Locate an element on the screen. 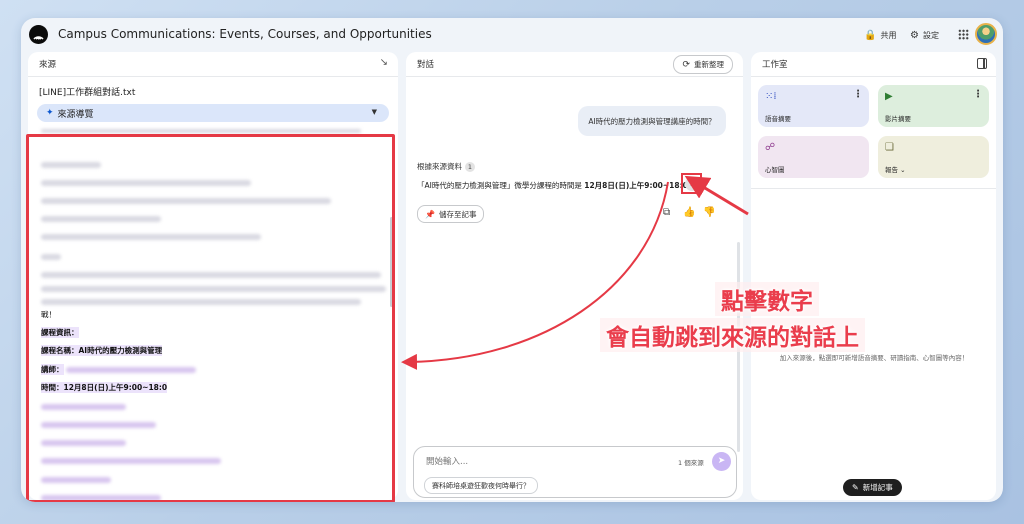  gear-icon: ⚙ is located at coordinates (914, 35).